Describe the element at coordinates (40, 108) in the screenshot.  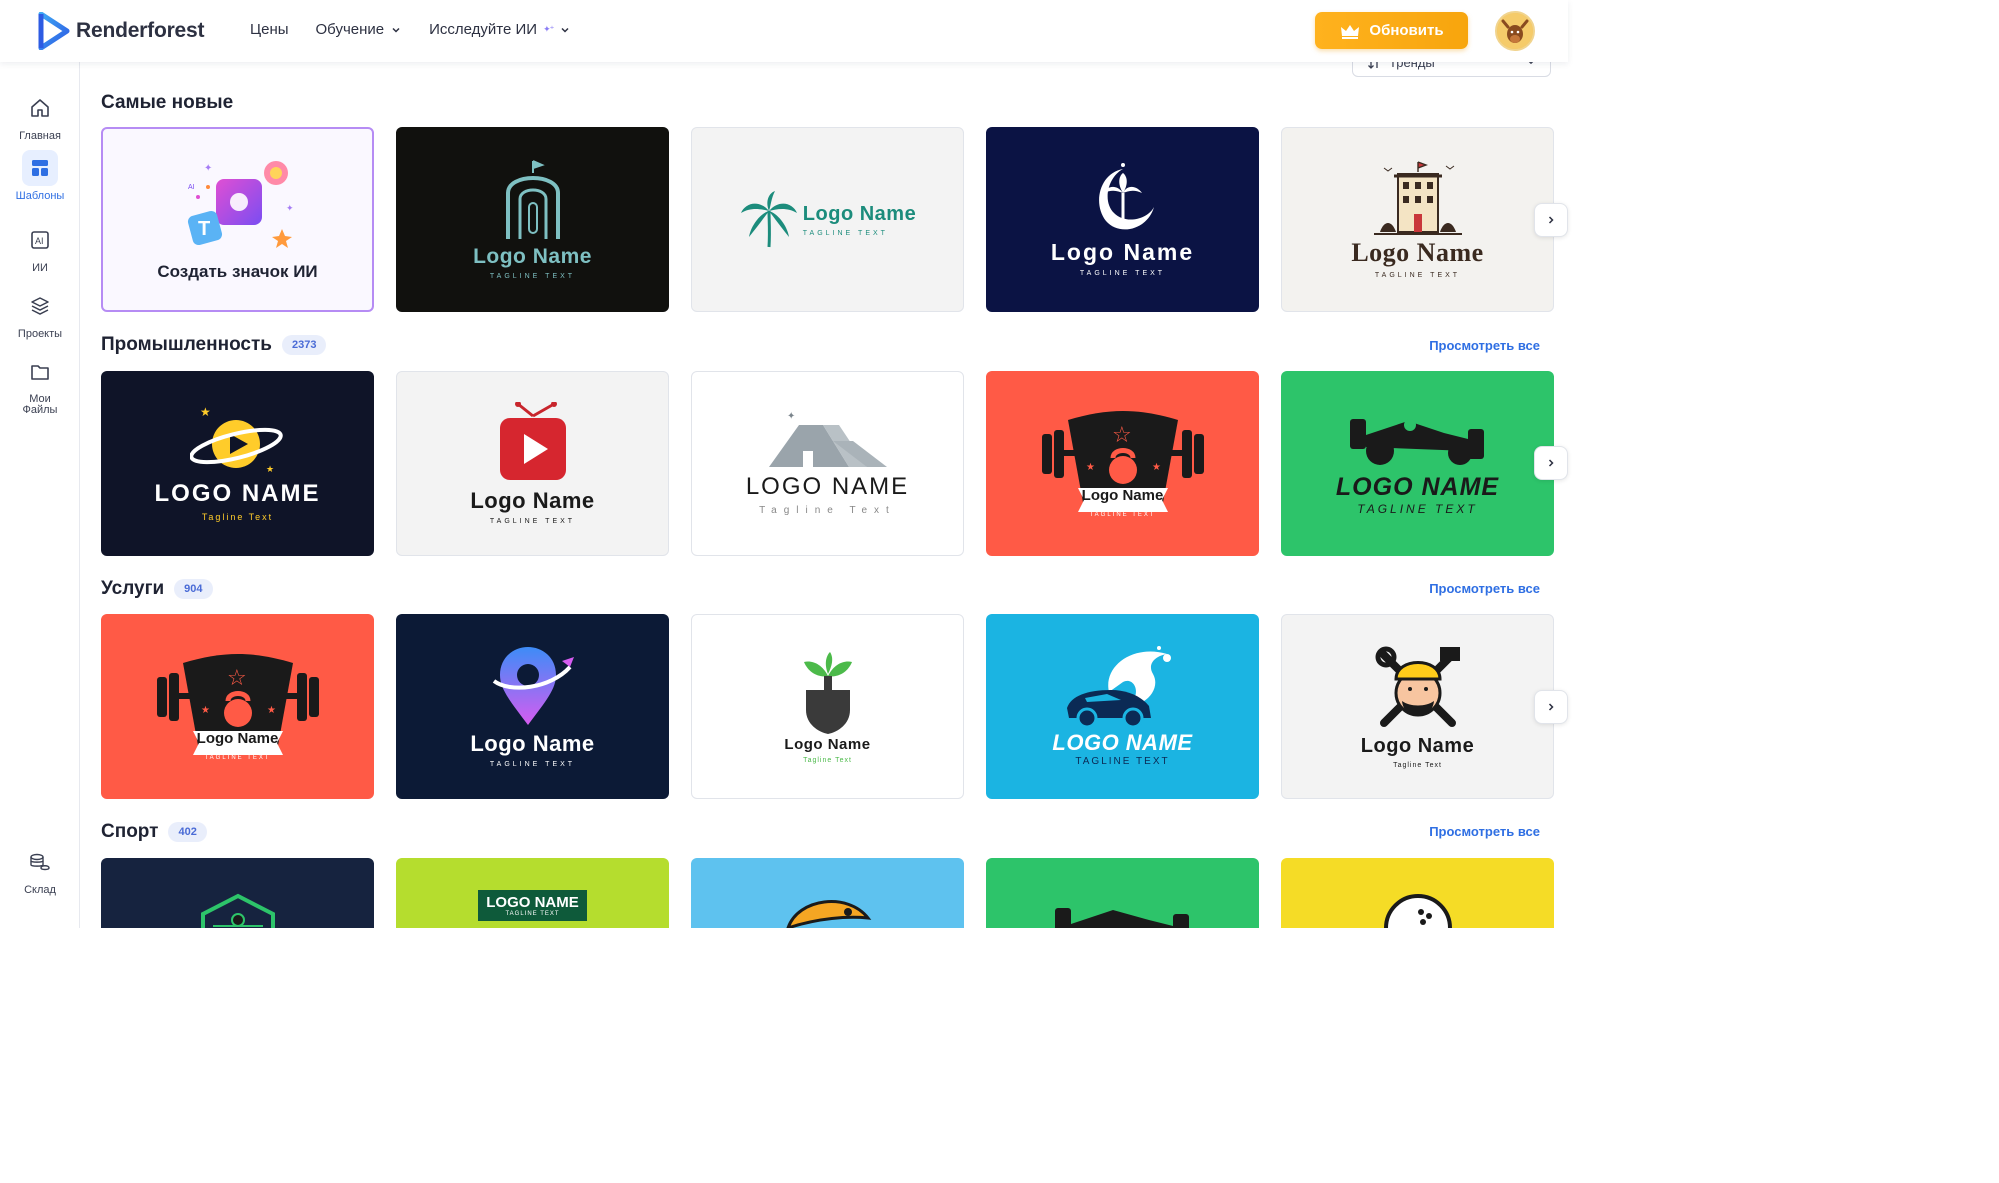
I see `home-icon` at that location.